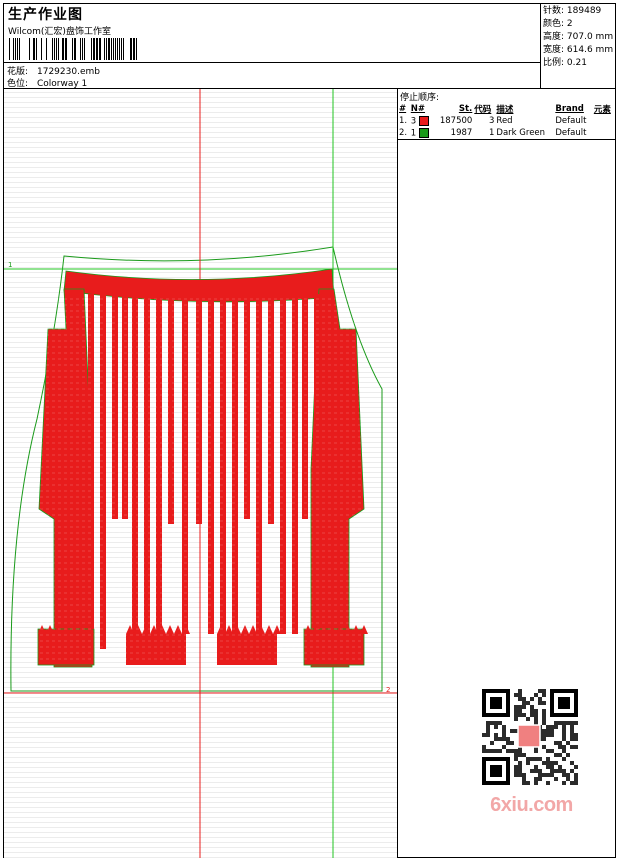  Describe the element at coordinates (59, 32) in the screenshot. I see `studio-name: Wilcom(汇宏)盘饰工作室` at that location.